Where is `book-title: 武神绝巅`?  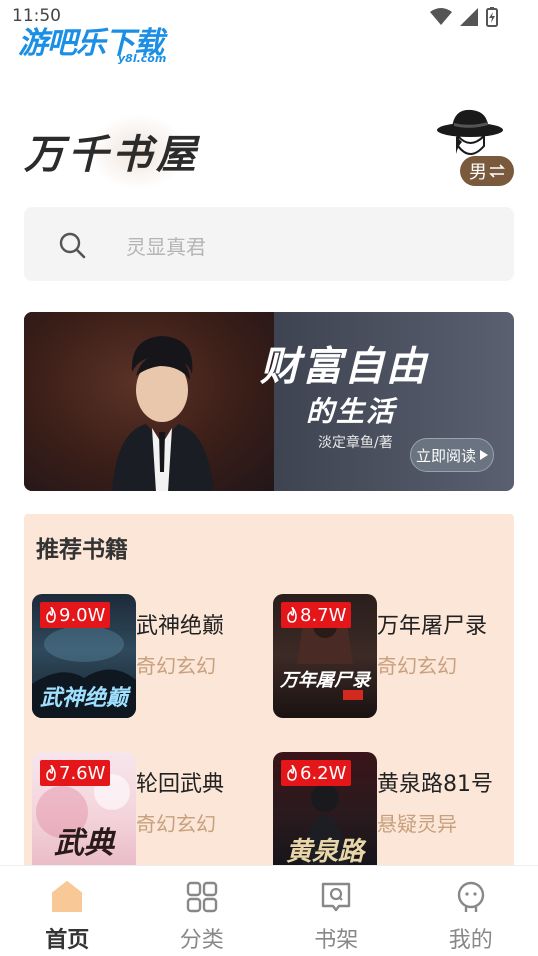 book-title: 武神绝巅 is located at coordinates (180, 626).